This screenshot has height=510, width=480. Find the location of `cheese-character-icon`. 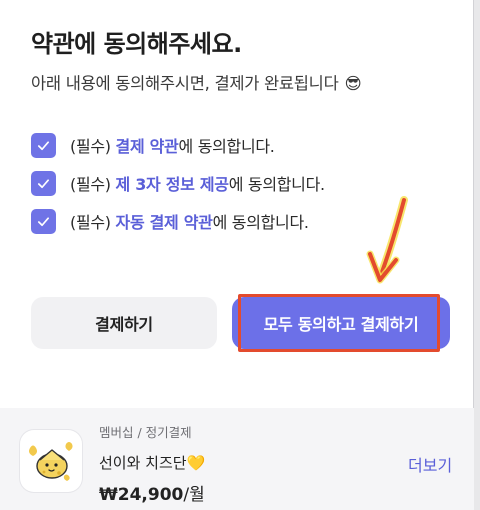

cheese-character-icon is located at coordinates (51, 461).